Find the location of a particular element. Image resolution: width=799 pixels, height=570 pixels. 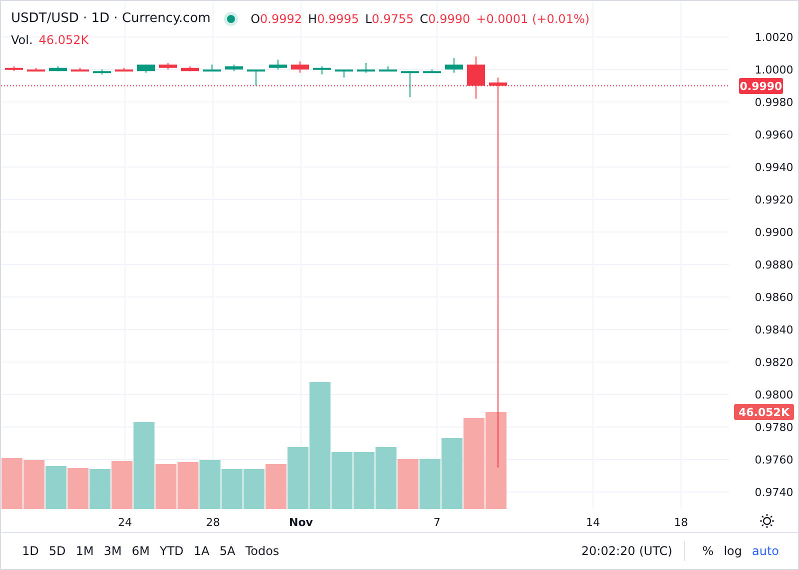

price-tick: 0.9880 is located at coordinates (774, 265).